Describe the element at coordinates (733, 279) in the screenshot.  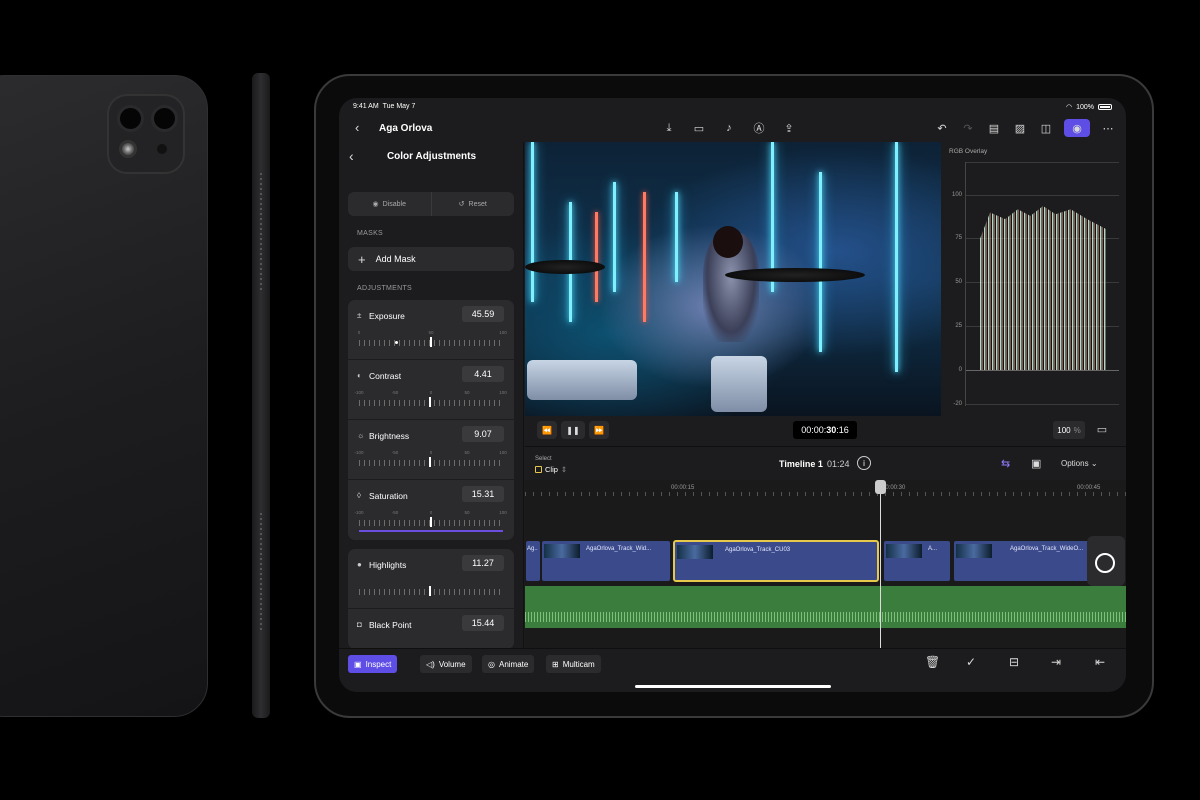
I see `video-viewer` at that location.